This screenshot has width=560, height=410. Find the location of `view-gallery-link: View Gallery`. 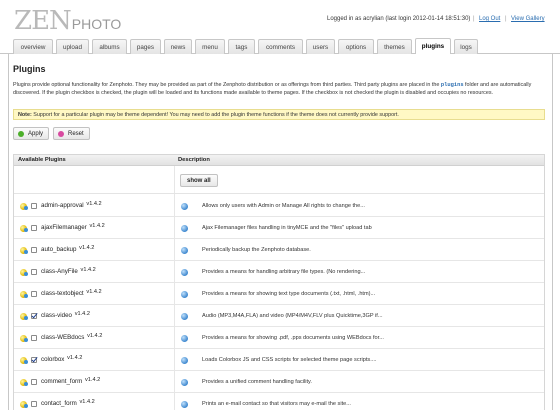

view-gallery-link: View Gallery is located at coordinates (528, 19).